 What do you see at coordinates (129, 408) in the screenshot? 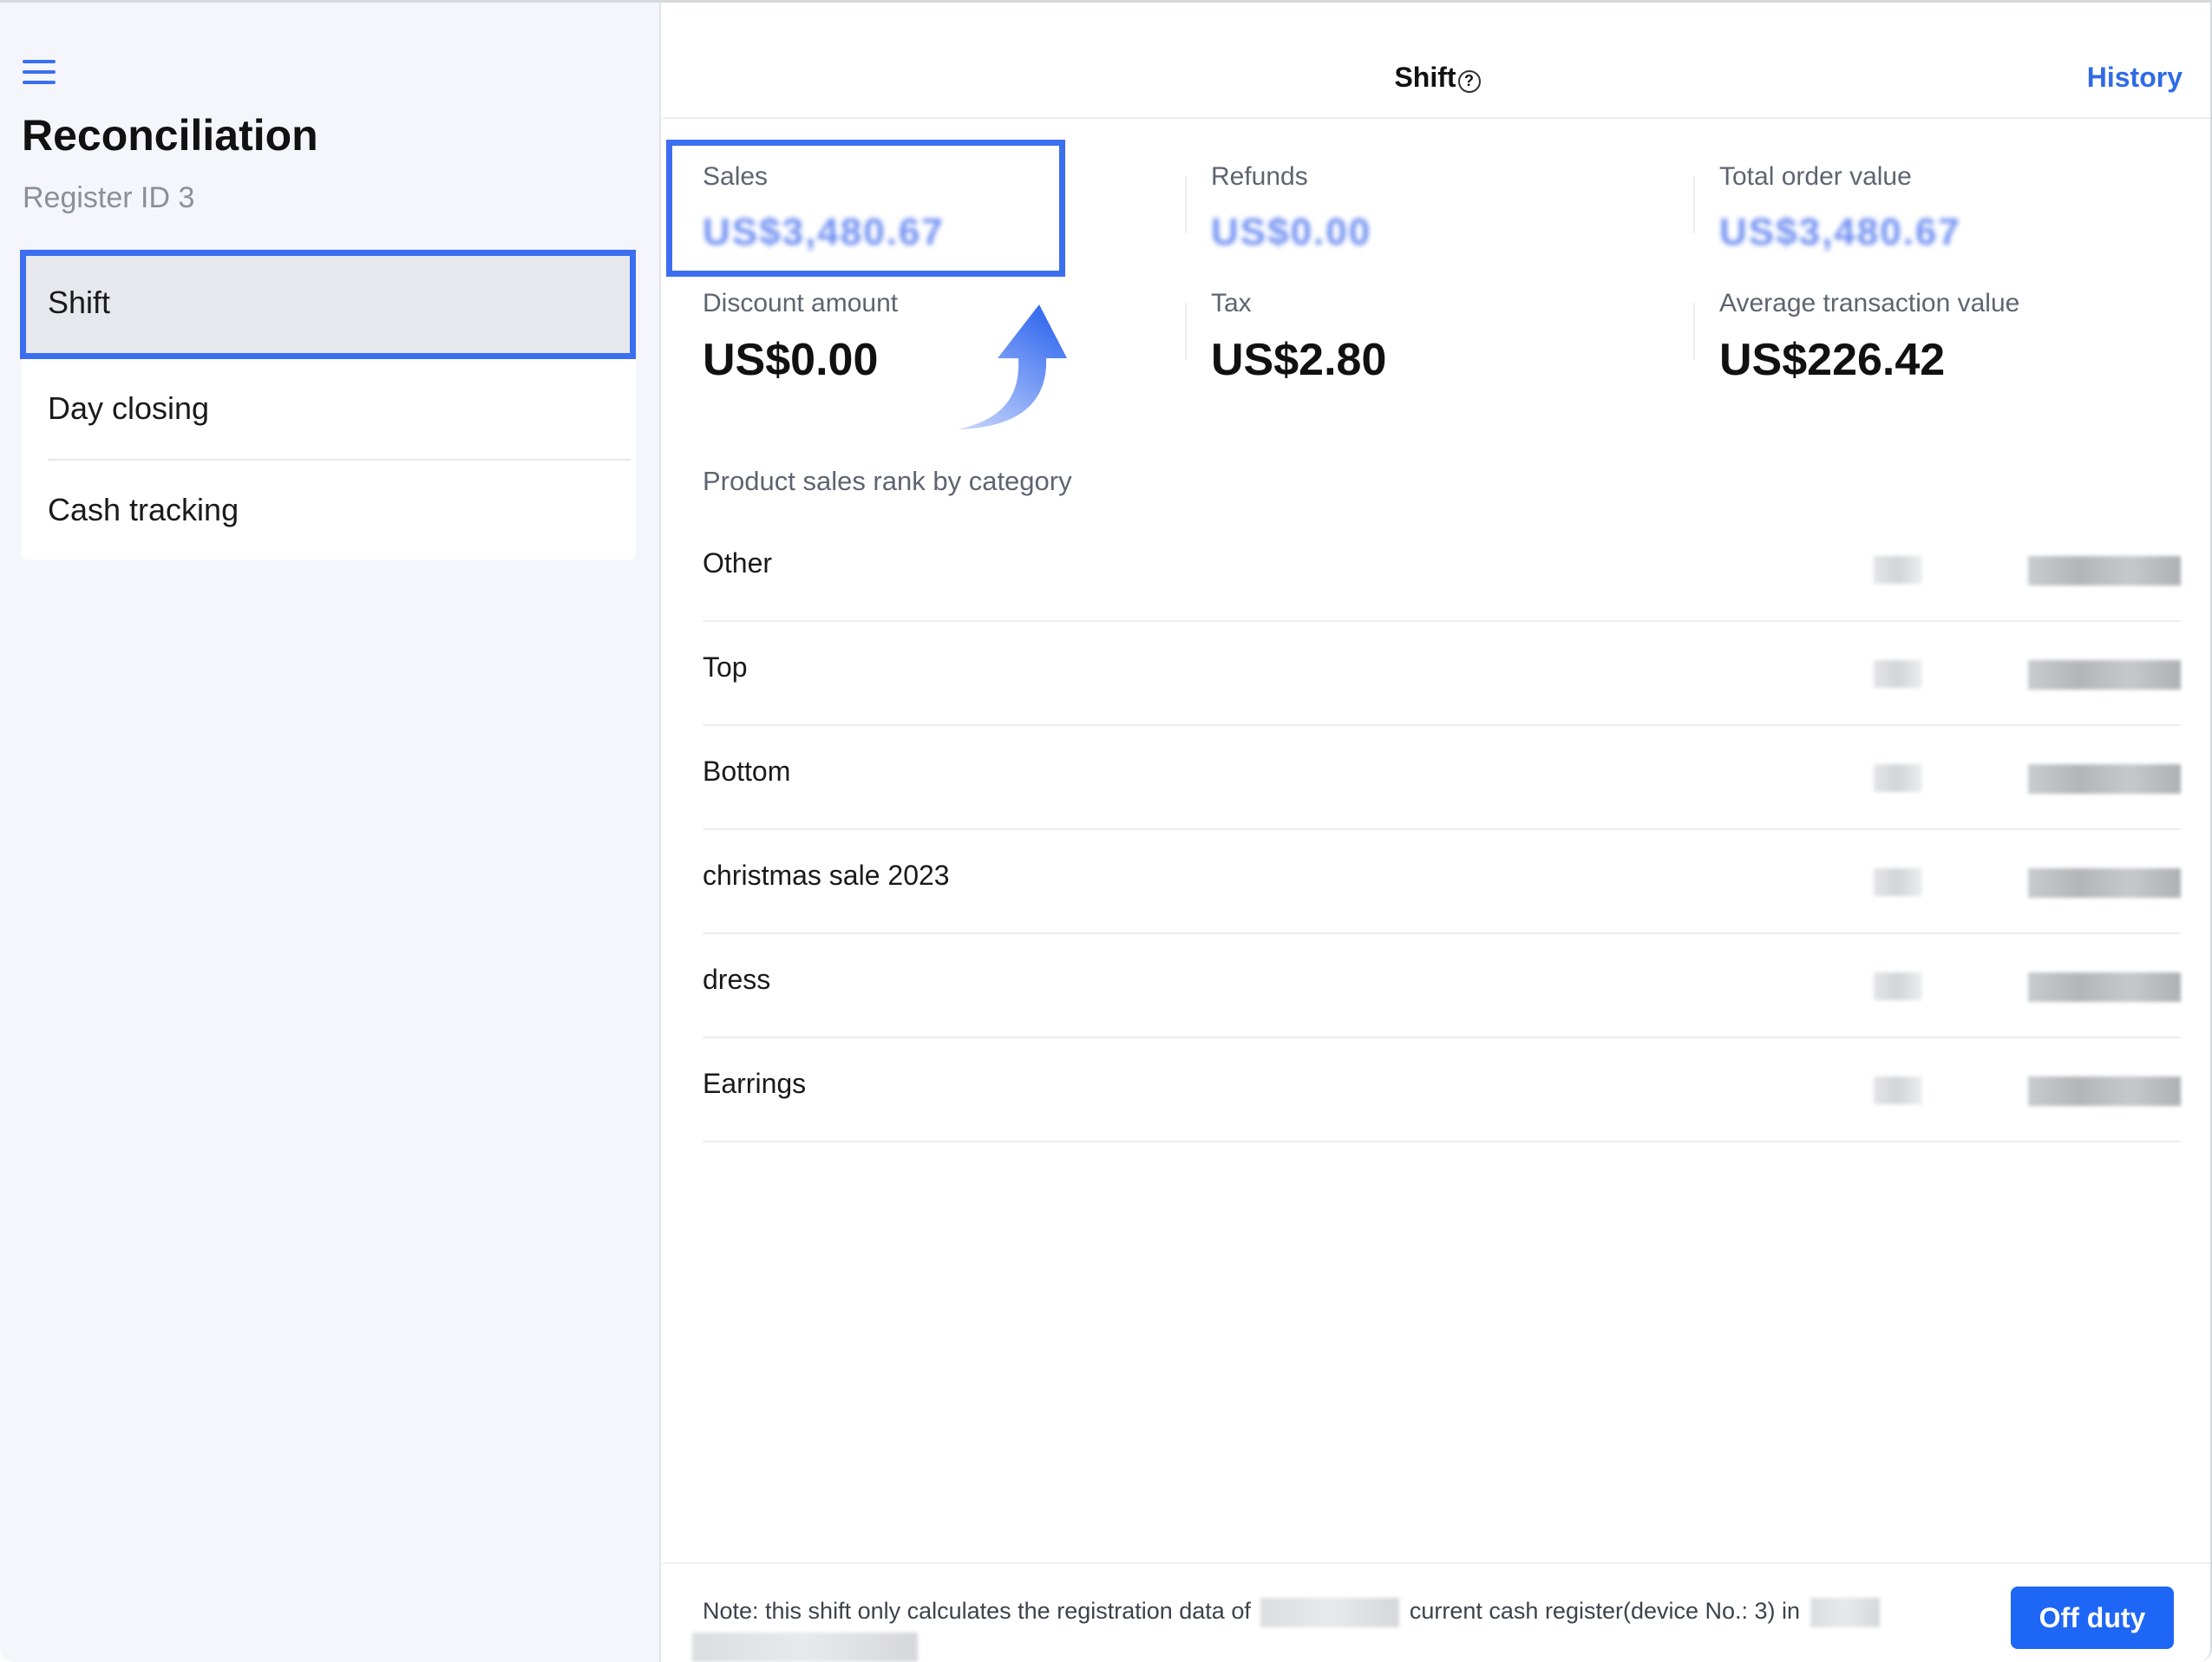
I see `sidebar-item-label: Day closing` at bounding box center [129, 408].